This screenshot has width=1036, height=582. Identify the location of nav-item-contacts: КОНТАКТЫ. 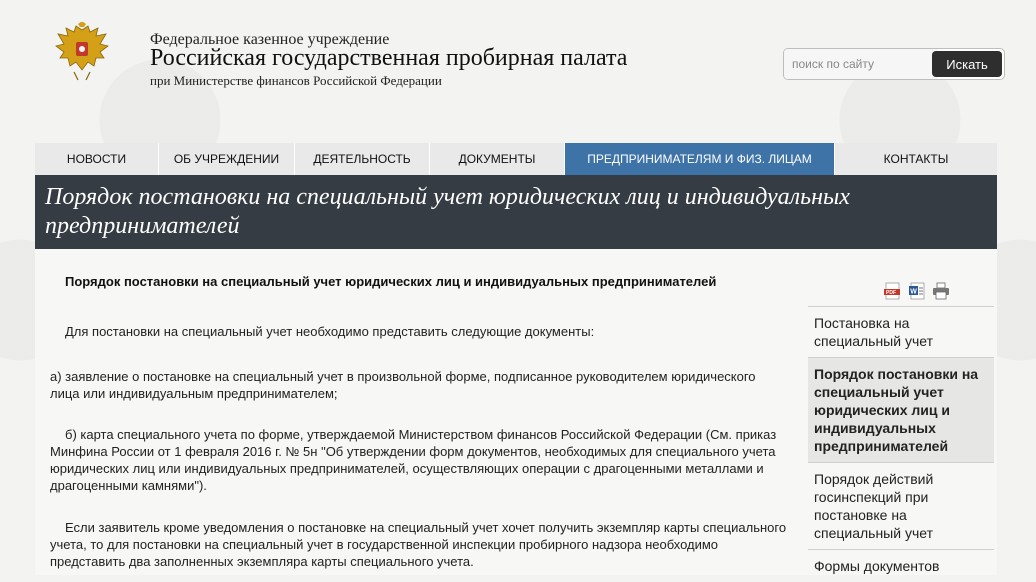
(916, 159).